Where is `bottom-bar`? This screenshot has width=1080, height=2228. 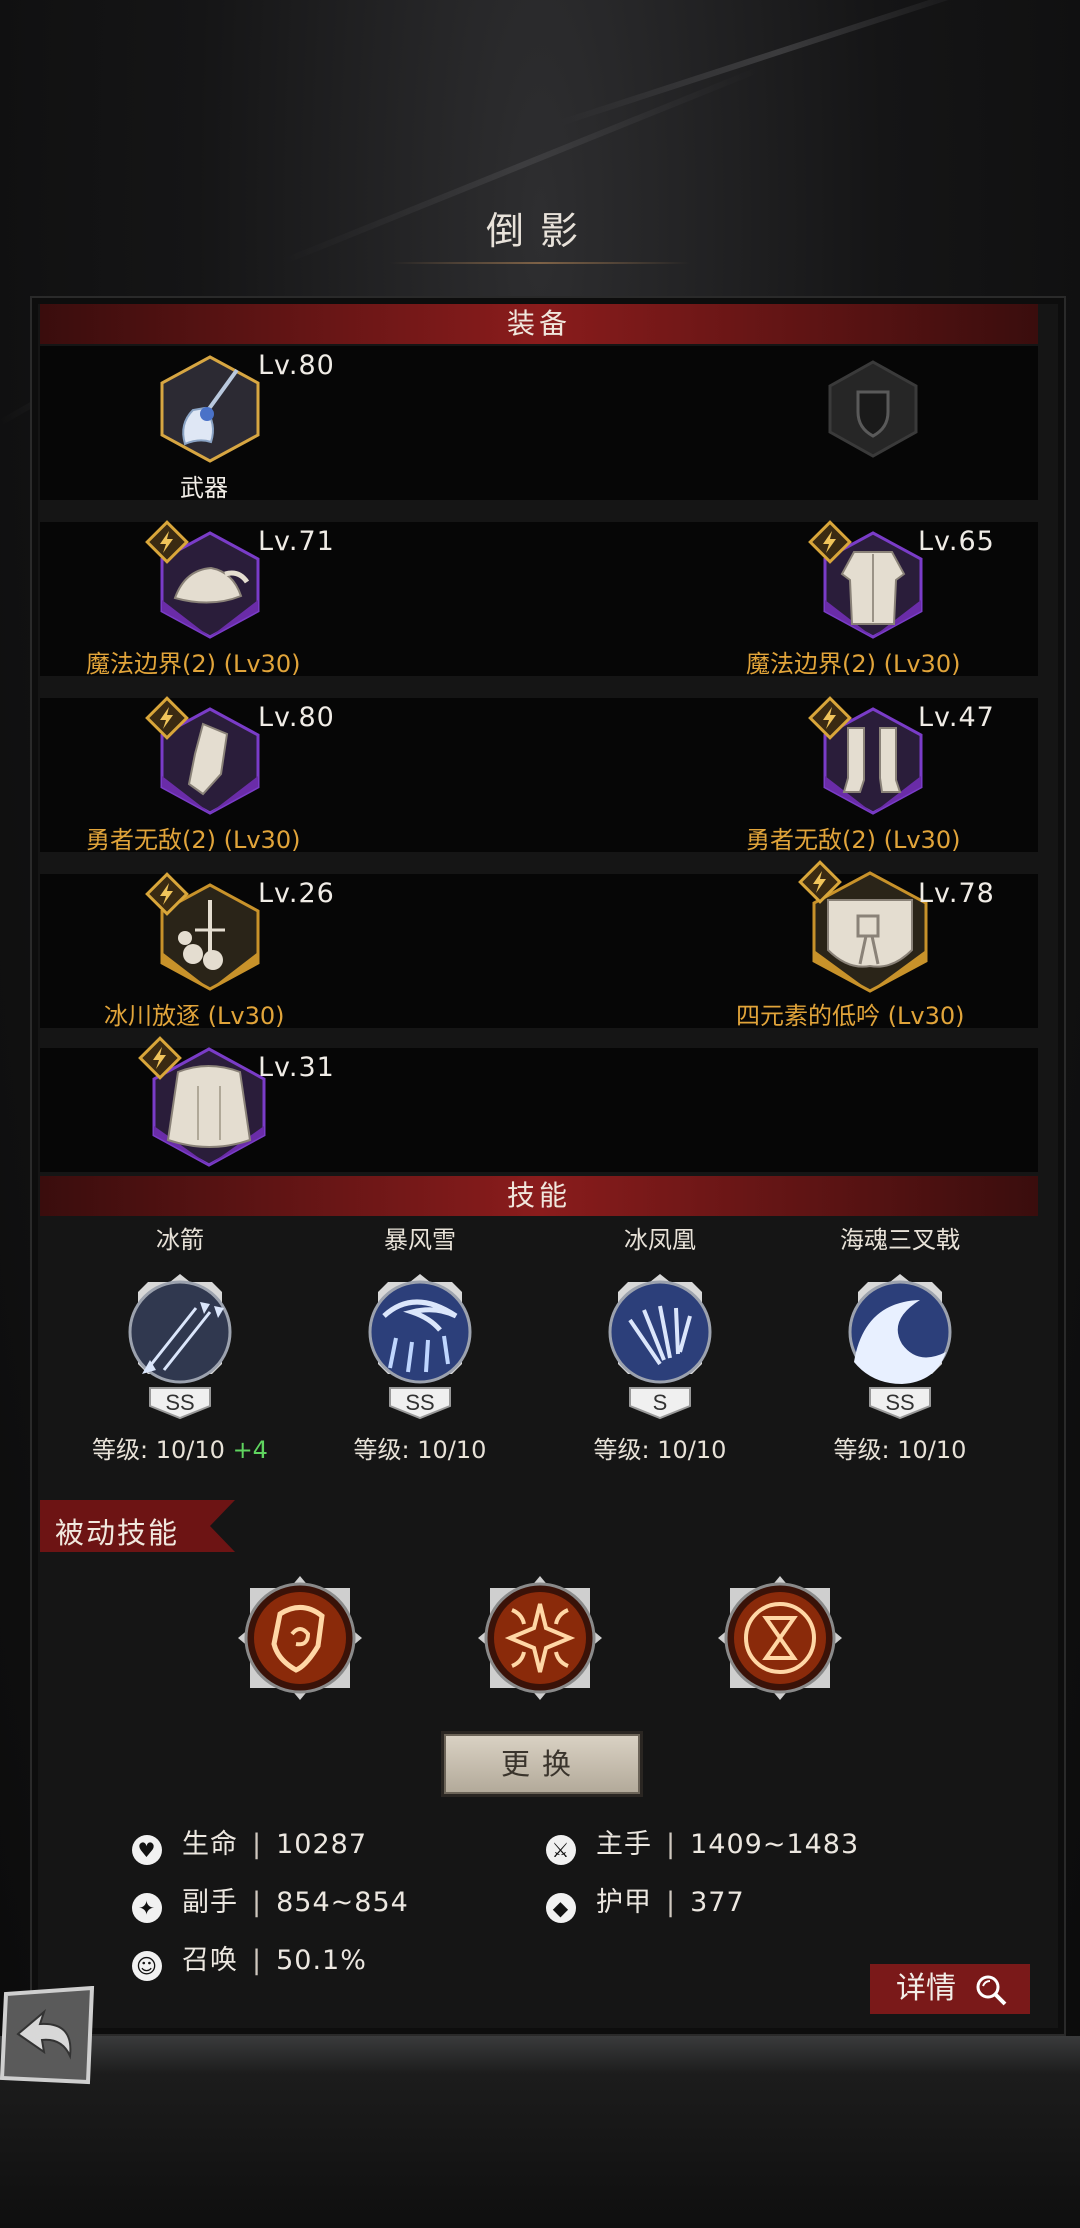 bottom-bar is located at coordinates (540, 2132).